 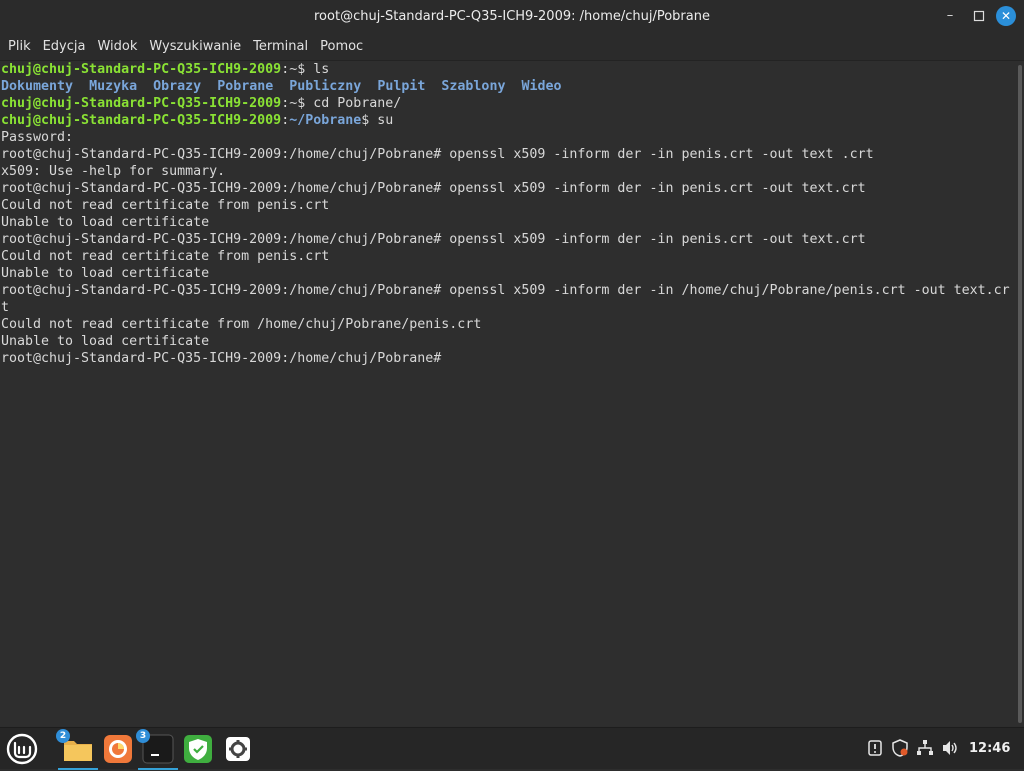 What do you see at coordinates (508, 137) in the screenshot?
I see `terminal-line: Password:` at bounding box center [508, 137].